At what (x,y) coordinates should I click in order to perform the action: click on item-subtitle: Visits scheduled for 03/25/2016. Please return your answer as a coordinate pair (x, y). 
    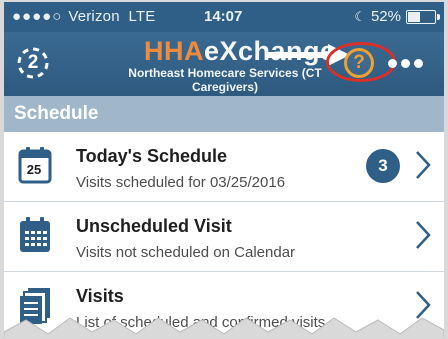
    Looking at the image, I should click on (181, 182).